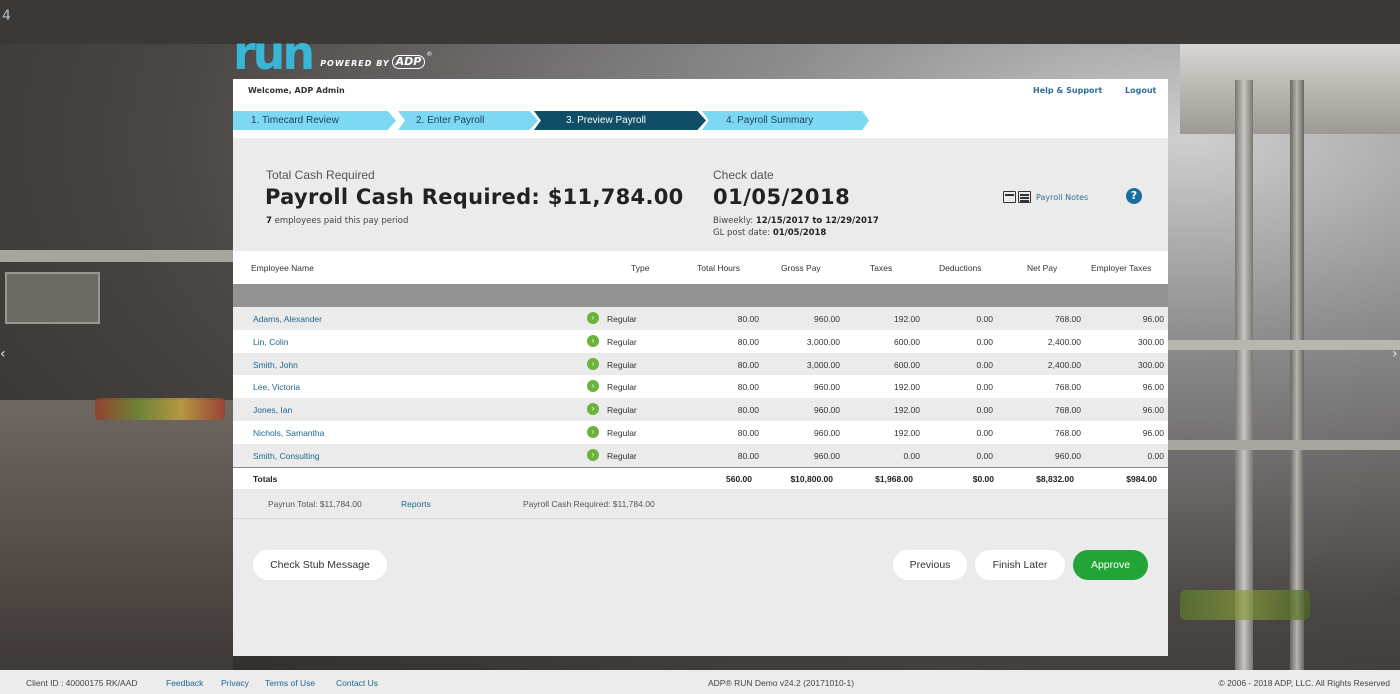 The width and height of the screenshot is (1400, 694). What do you see at coordinates (286, 456) in the screenshot?
I see `employee-name-link: Smith, Consulting` at bounding box center [286, 456].